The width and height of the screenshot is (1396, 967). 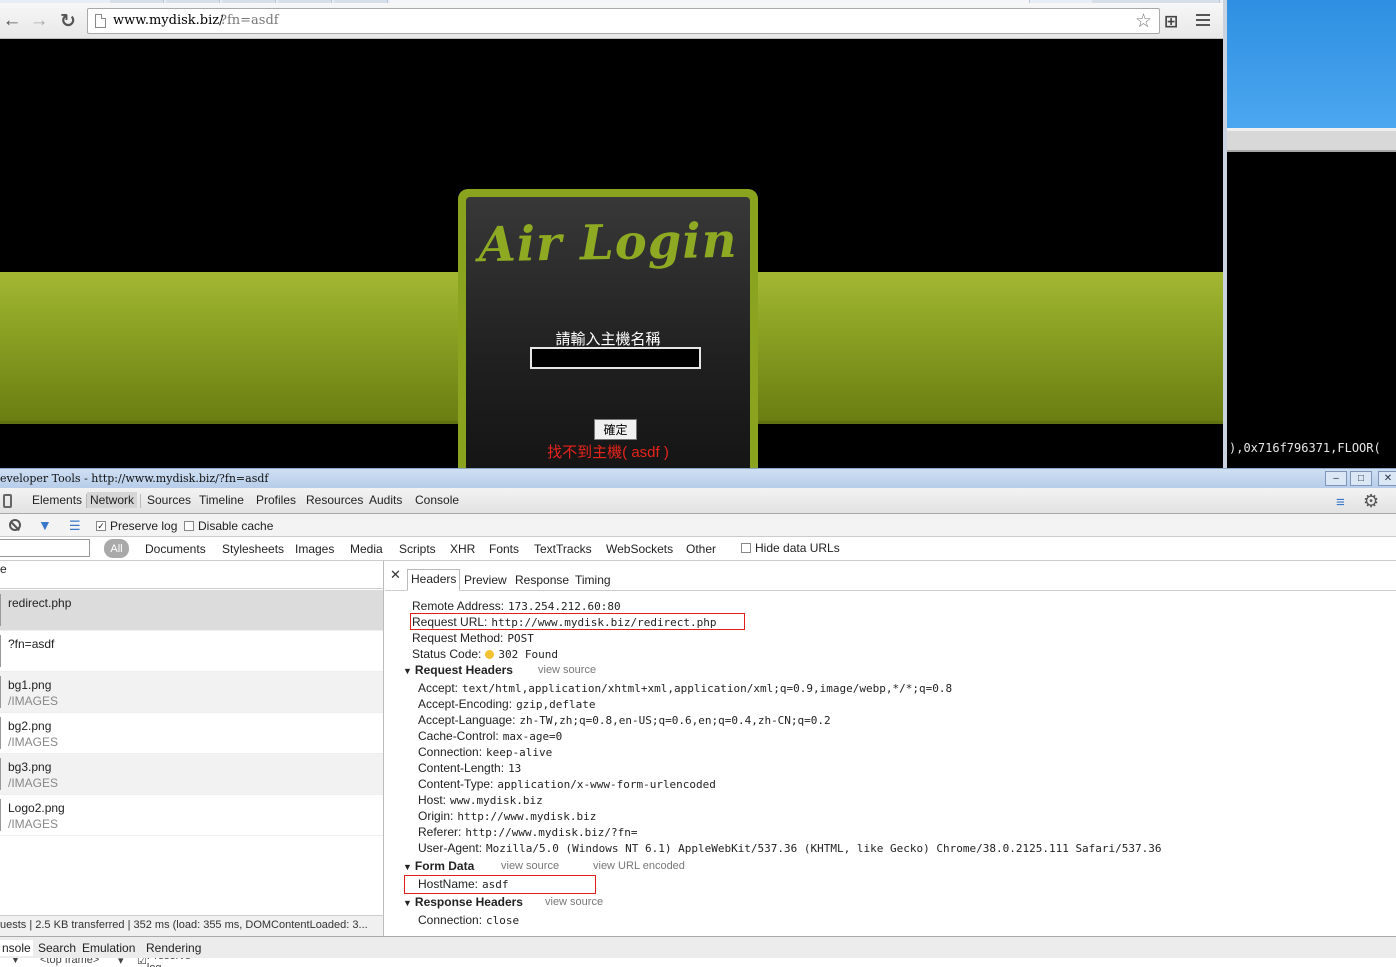 What do you see at coordinates (437, 500) in the screenshot?
I see `tab-console: Console` at bounding box center [437, 500].